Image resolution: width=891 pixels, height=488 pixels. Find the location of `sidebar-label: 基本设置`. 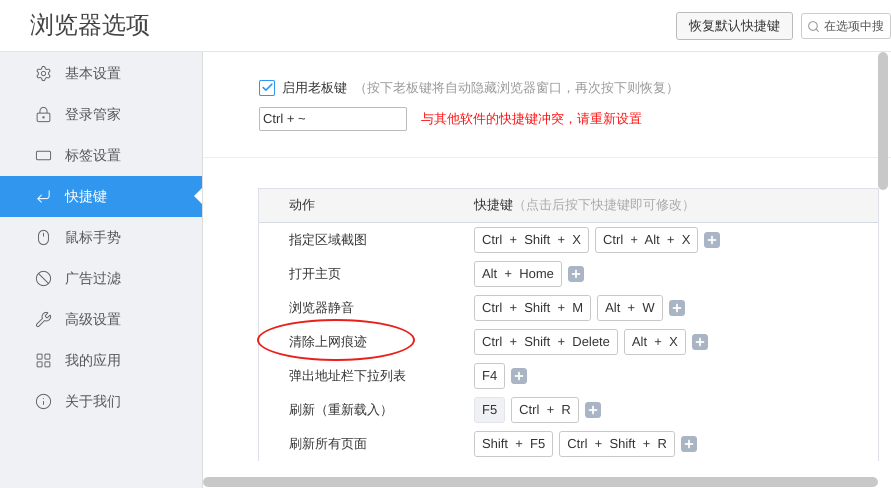

sidebar-label: 基本设置 is located at coordinates (93, 73).